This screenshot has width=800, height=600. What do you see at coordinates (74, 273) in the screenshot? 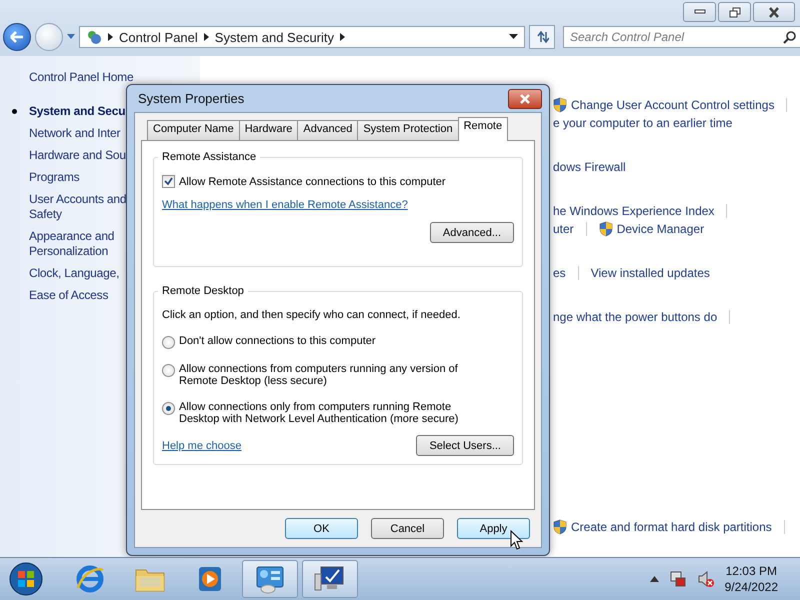
I see `sidebar-item: Clock, Language,` at bounding box center [74, 273].